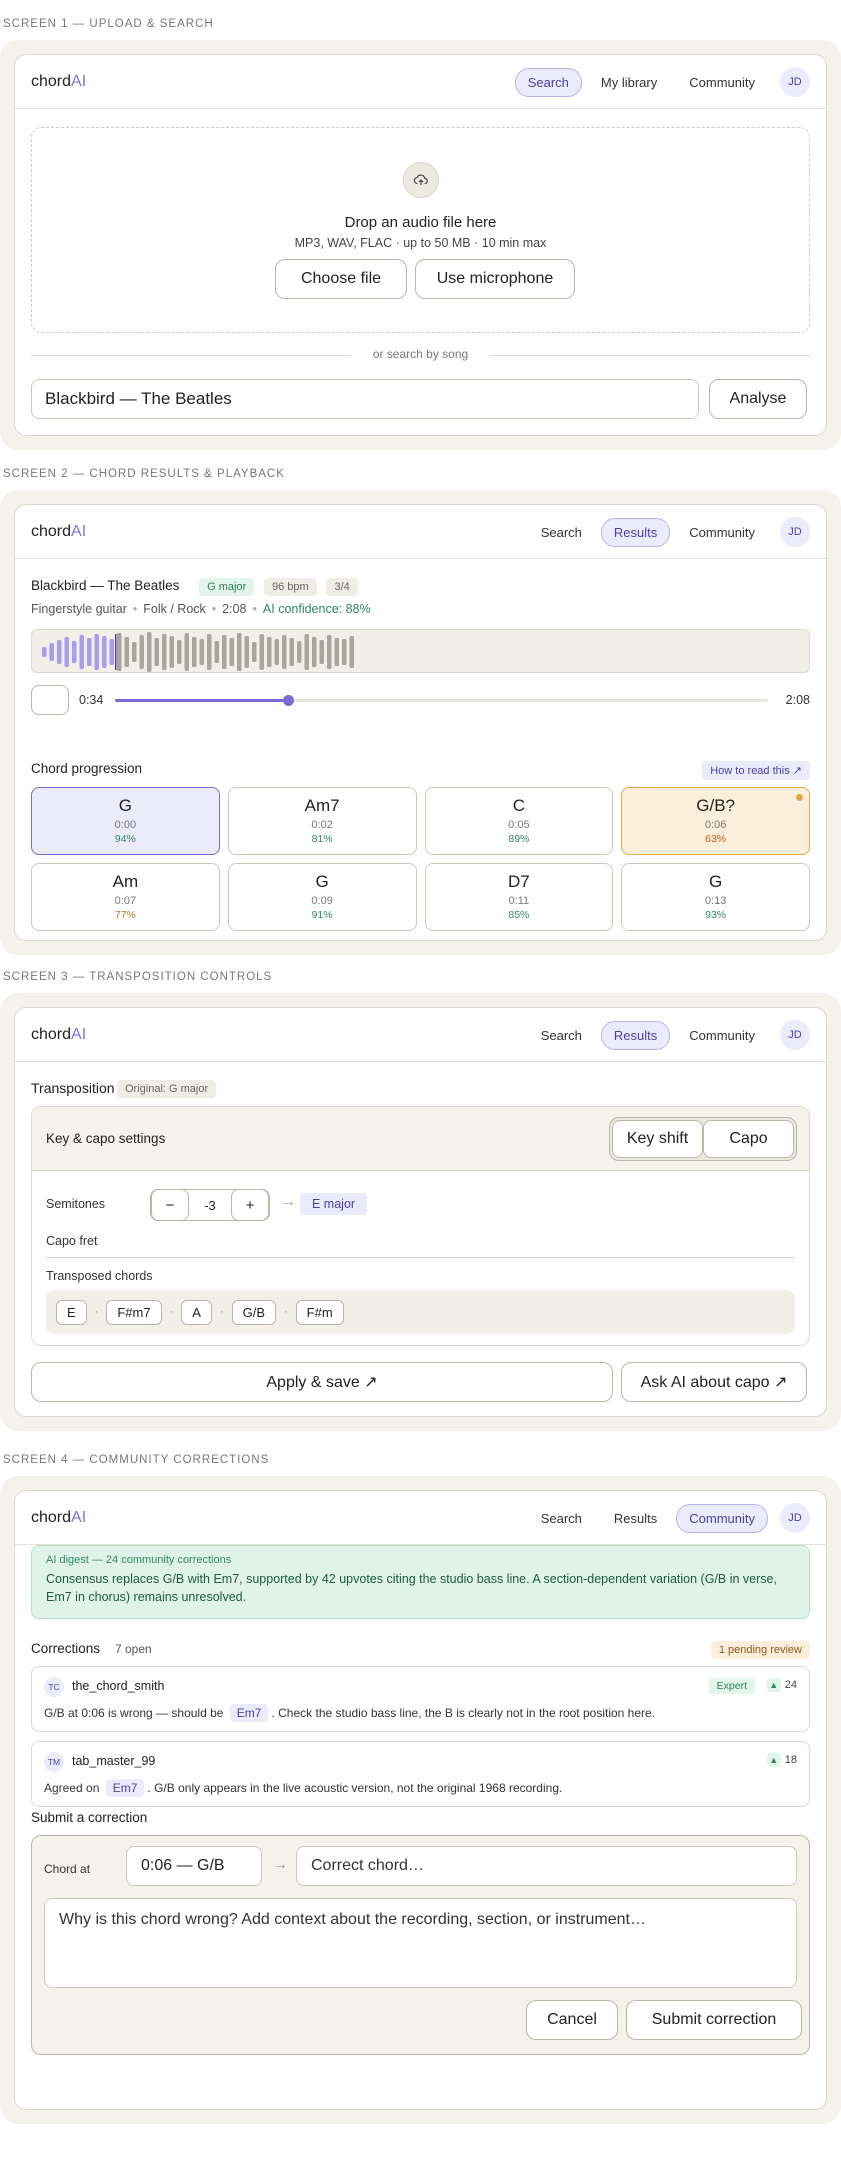  I want to click on time-signature-tag: 3/4, so click(342, 587).